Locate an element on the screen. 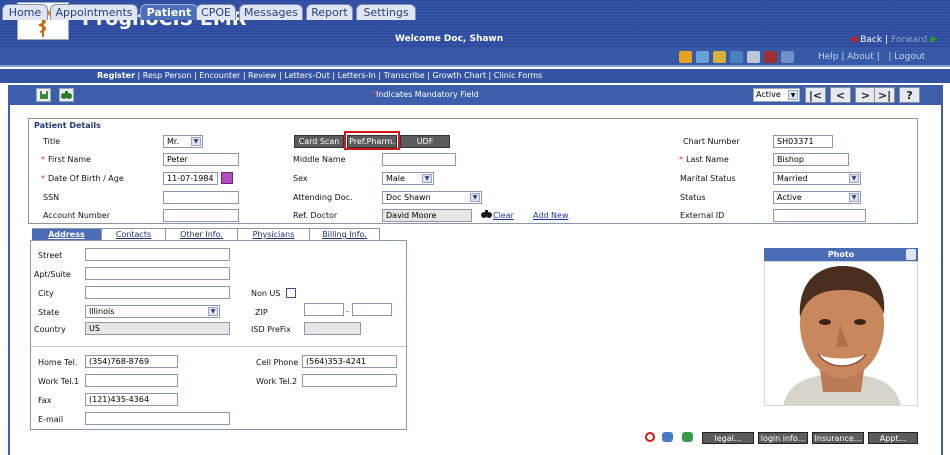 The height and width of the screenshot is (455, 950). help-links: Help | About | | Logout is located at coordinates (871, 57).